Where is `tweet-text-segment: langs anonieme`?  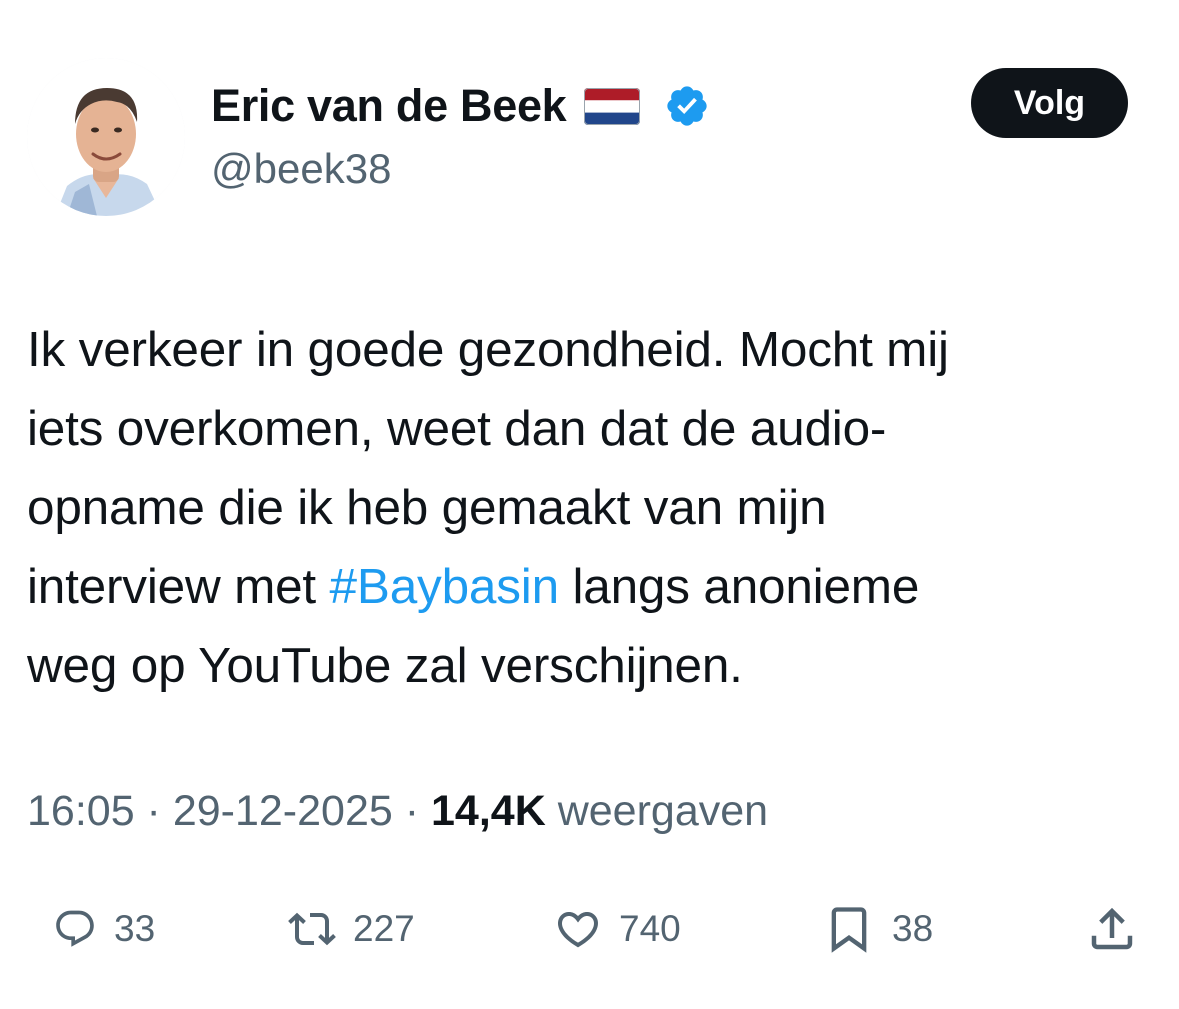
tweet-text-segment: langs anonieme is located at coordinates (739, 586).